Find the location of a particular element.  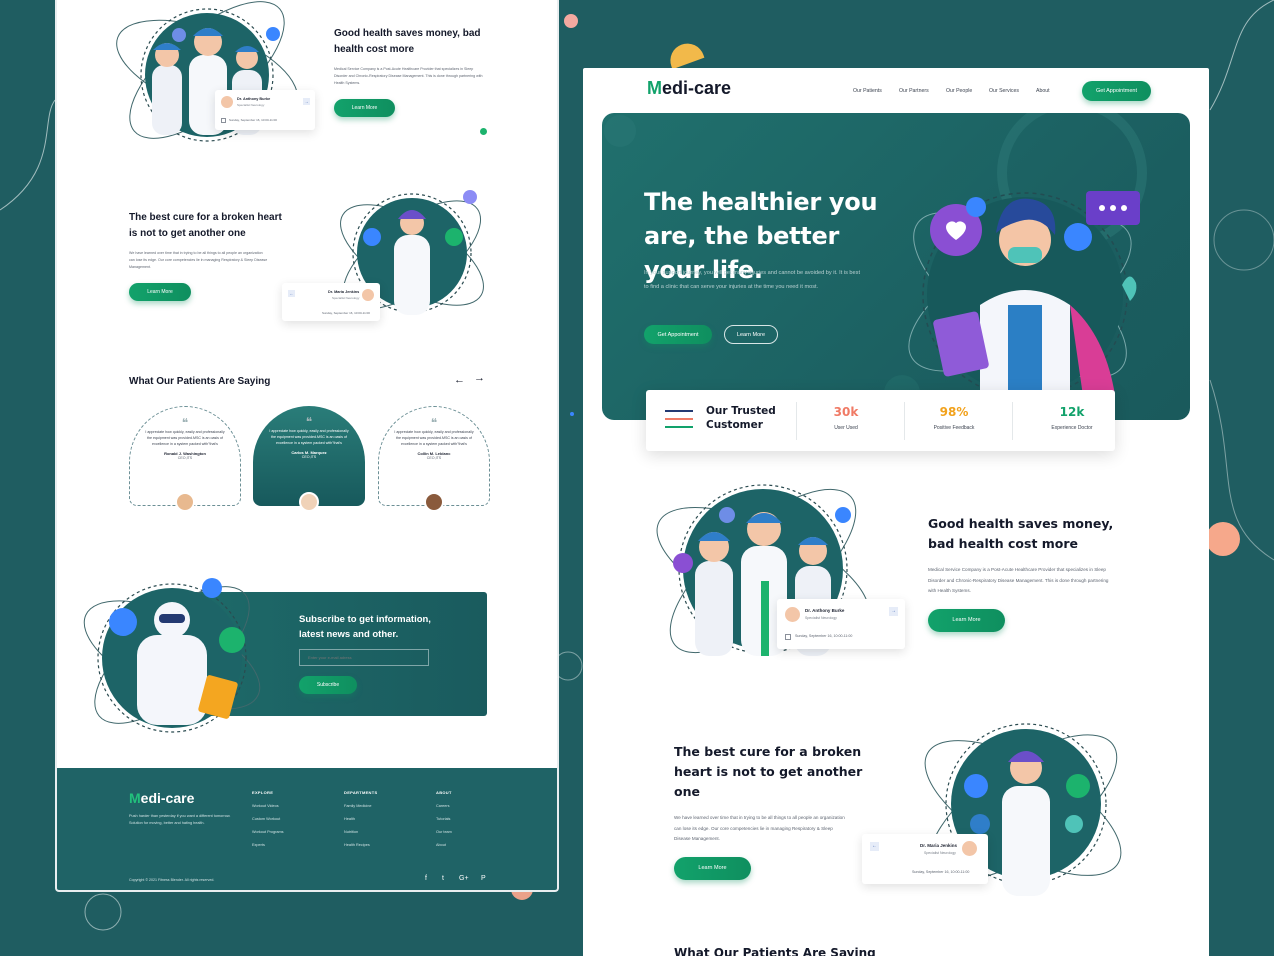

right-testimonials-title: What Our Patients Are Saying is located at coordinates (775, 951).